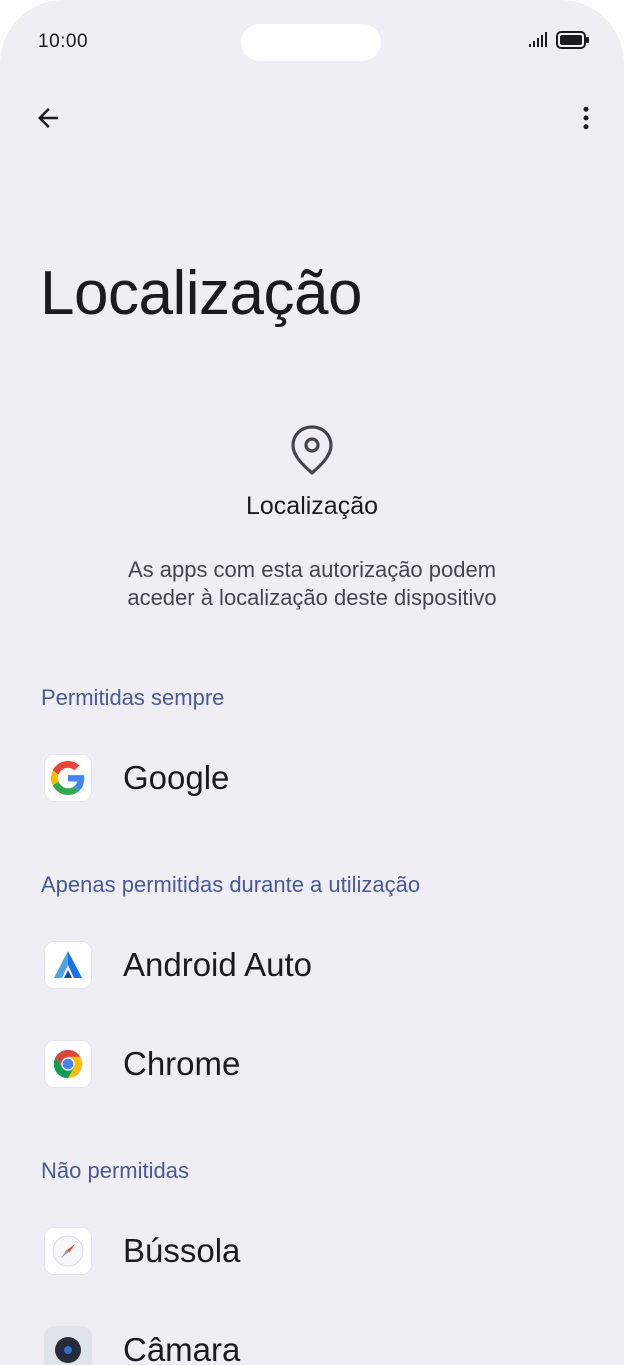 The width and height of the screenshot is (624, 1365). What do you see at coordinates (201, 293) in the screenshot?
I see `page-title: Localização` at bounding box center [201, 293].